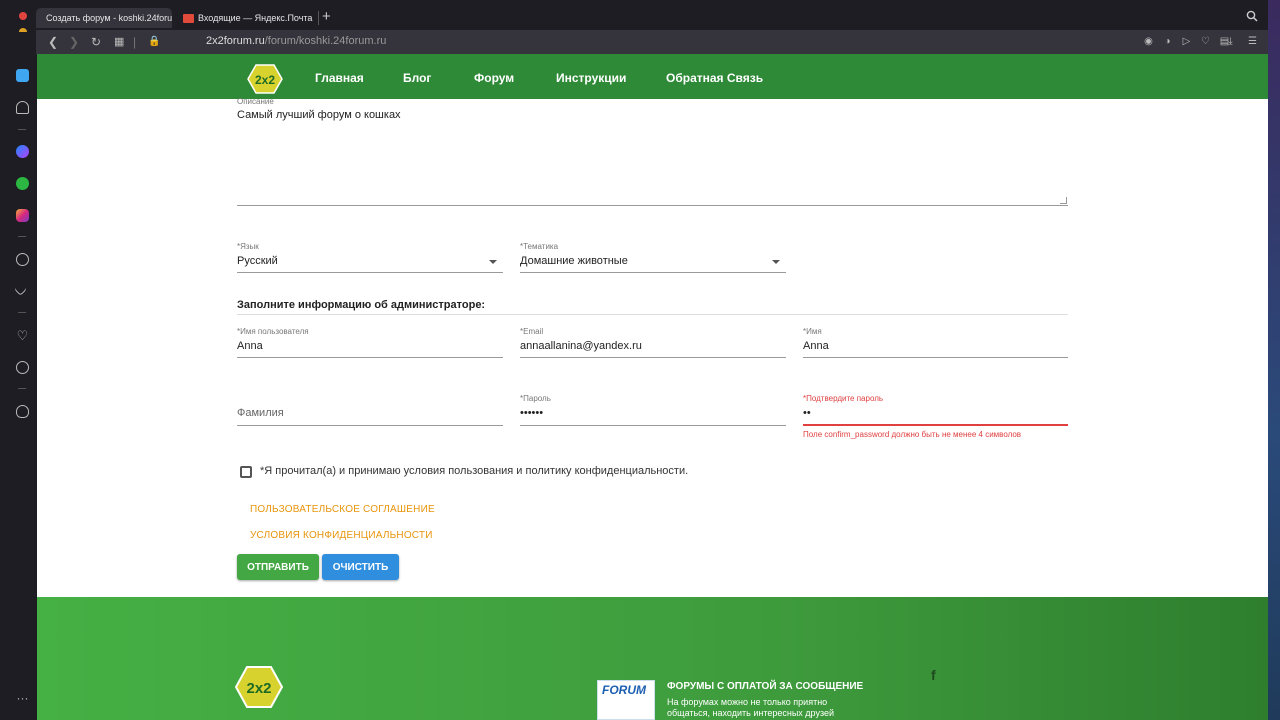 The image size is (1280, 720). Describe the element at coordinates (812, 331) in the screenshot. I see `name-label: *Имя` at that location.